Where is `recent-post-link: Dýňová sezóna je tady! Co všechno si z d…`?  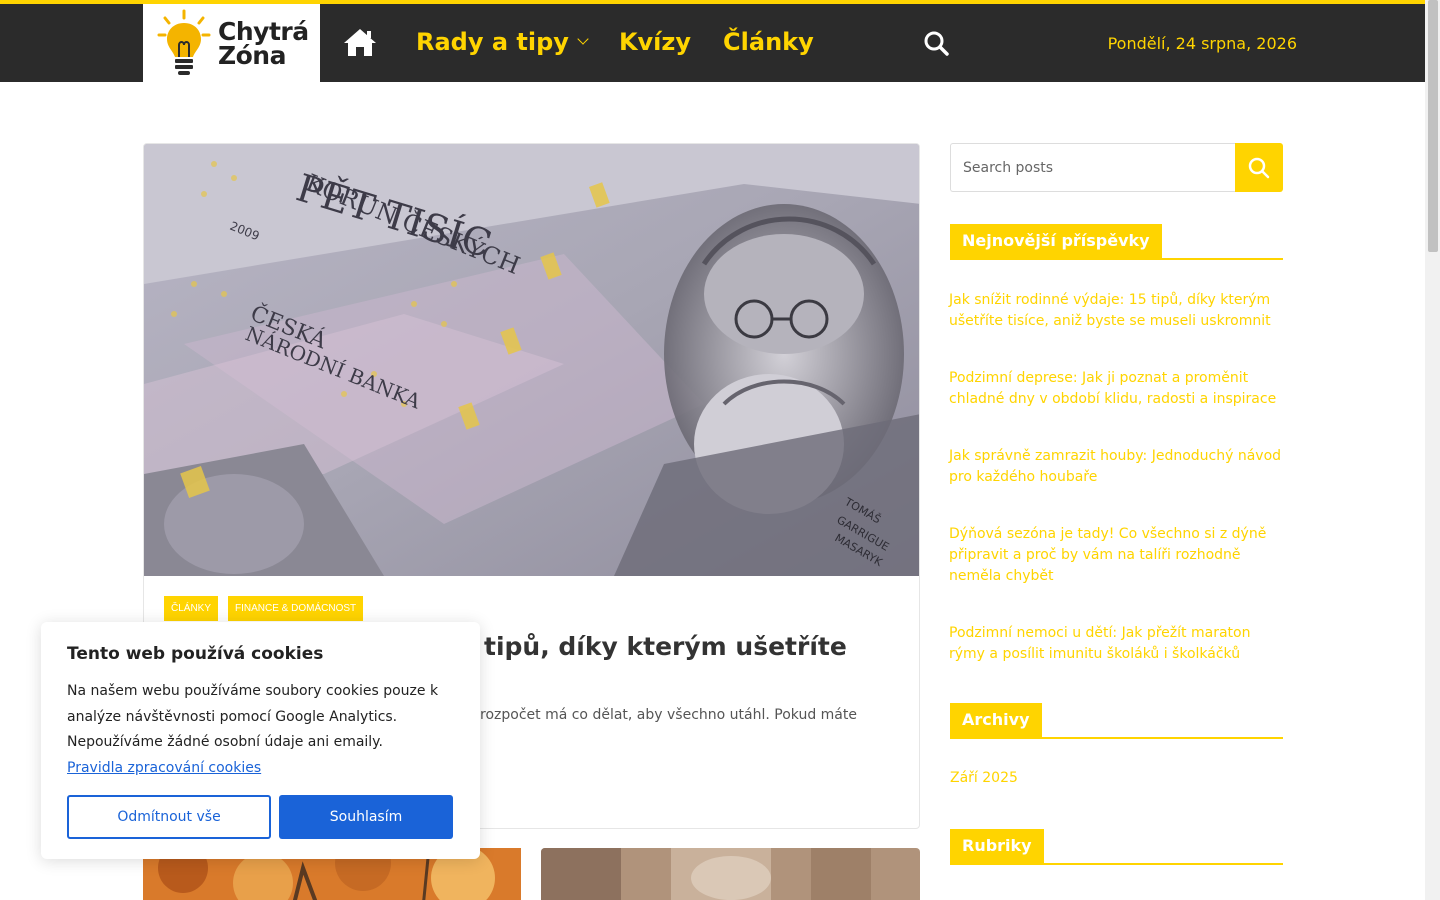
recent-post-link: Dýňová sezóna je tady! Co všechno si z d… is located at coordinates (1116, 555).